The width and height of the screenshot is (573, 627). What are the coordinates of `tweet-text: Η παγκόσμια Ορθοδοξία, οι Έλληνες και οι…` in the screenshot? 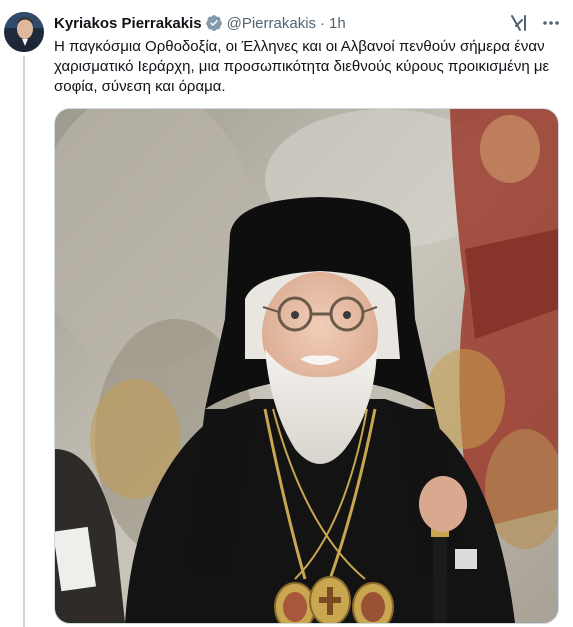 It's located at (302, 66).